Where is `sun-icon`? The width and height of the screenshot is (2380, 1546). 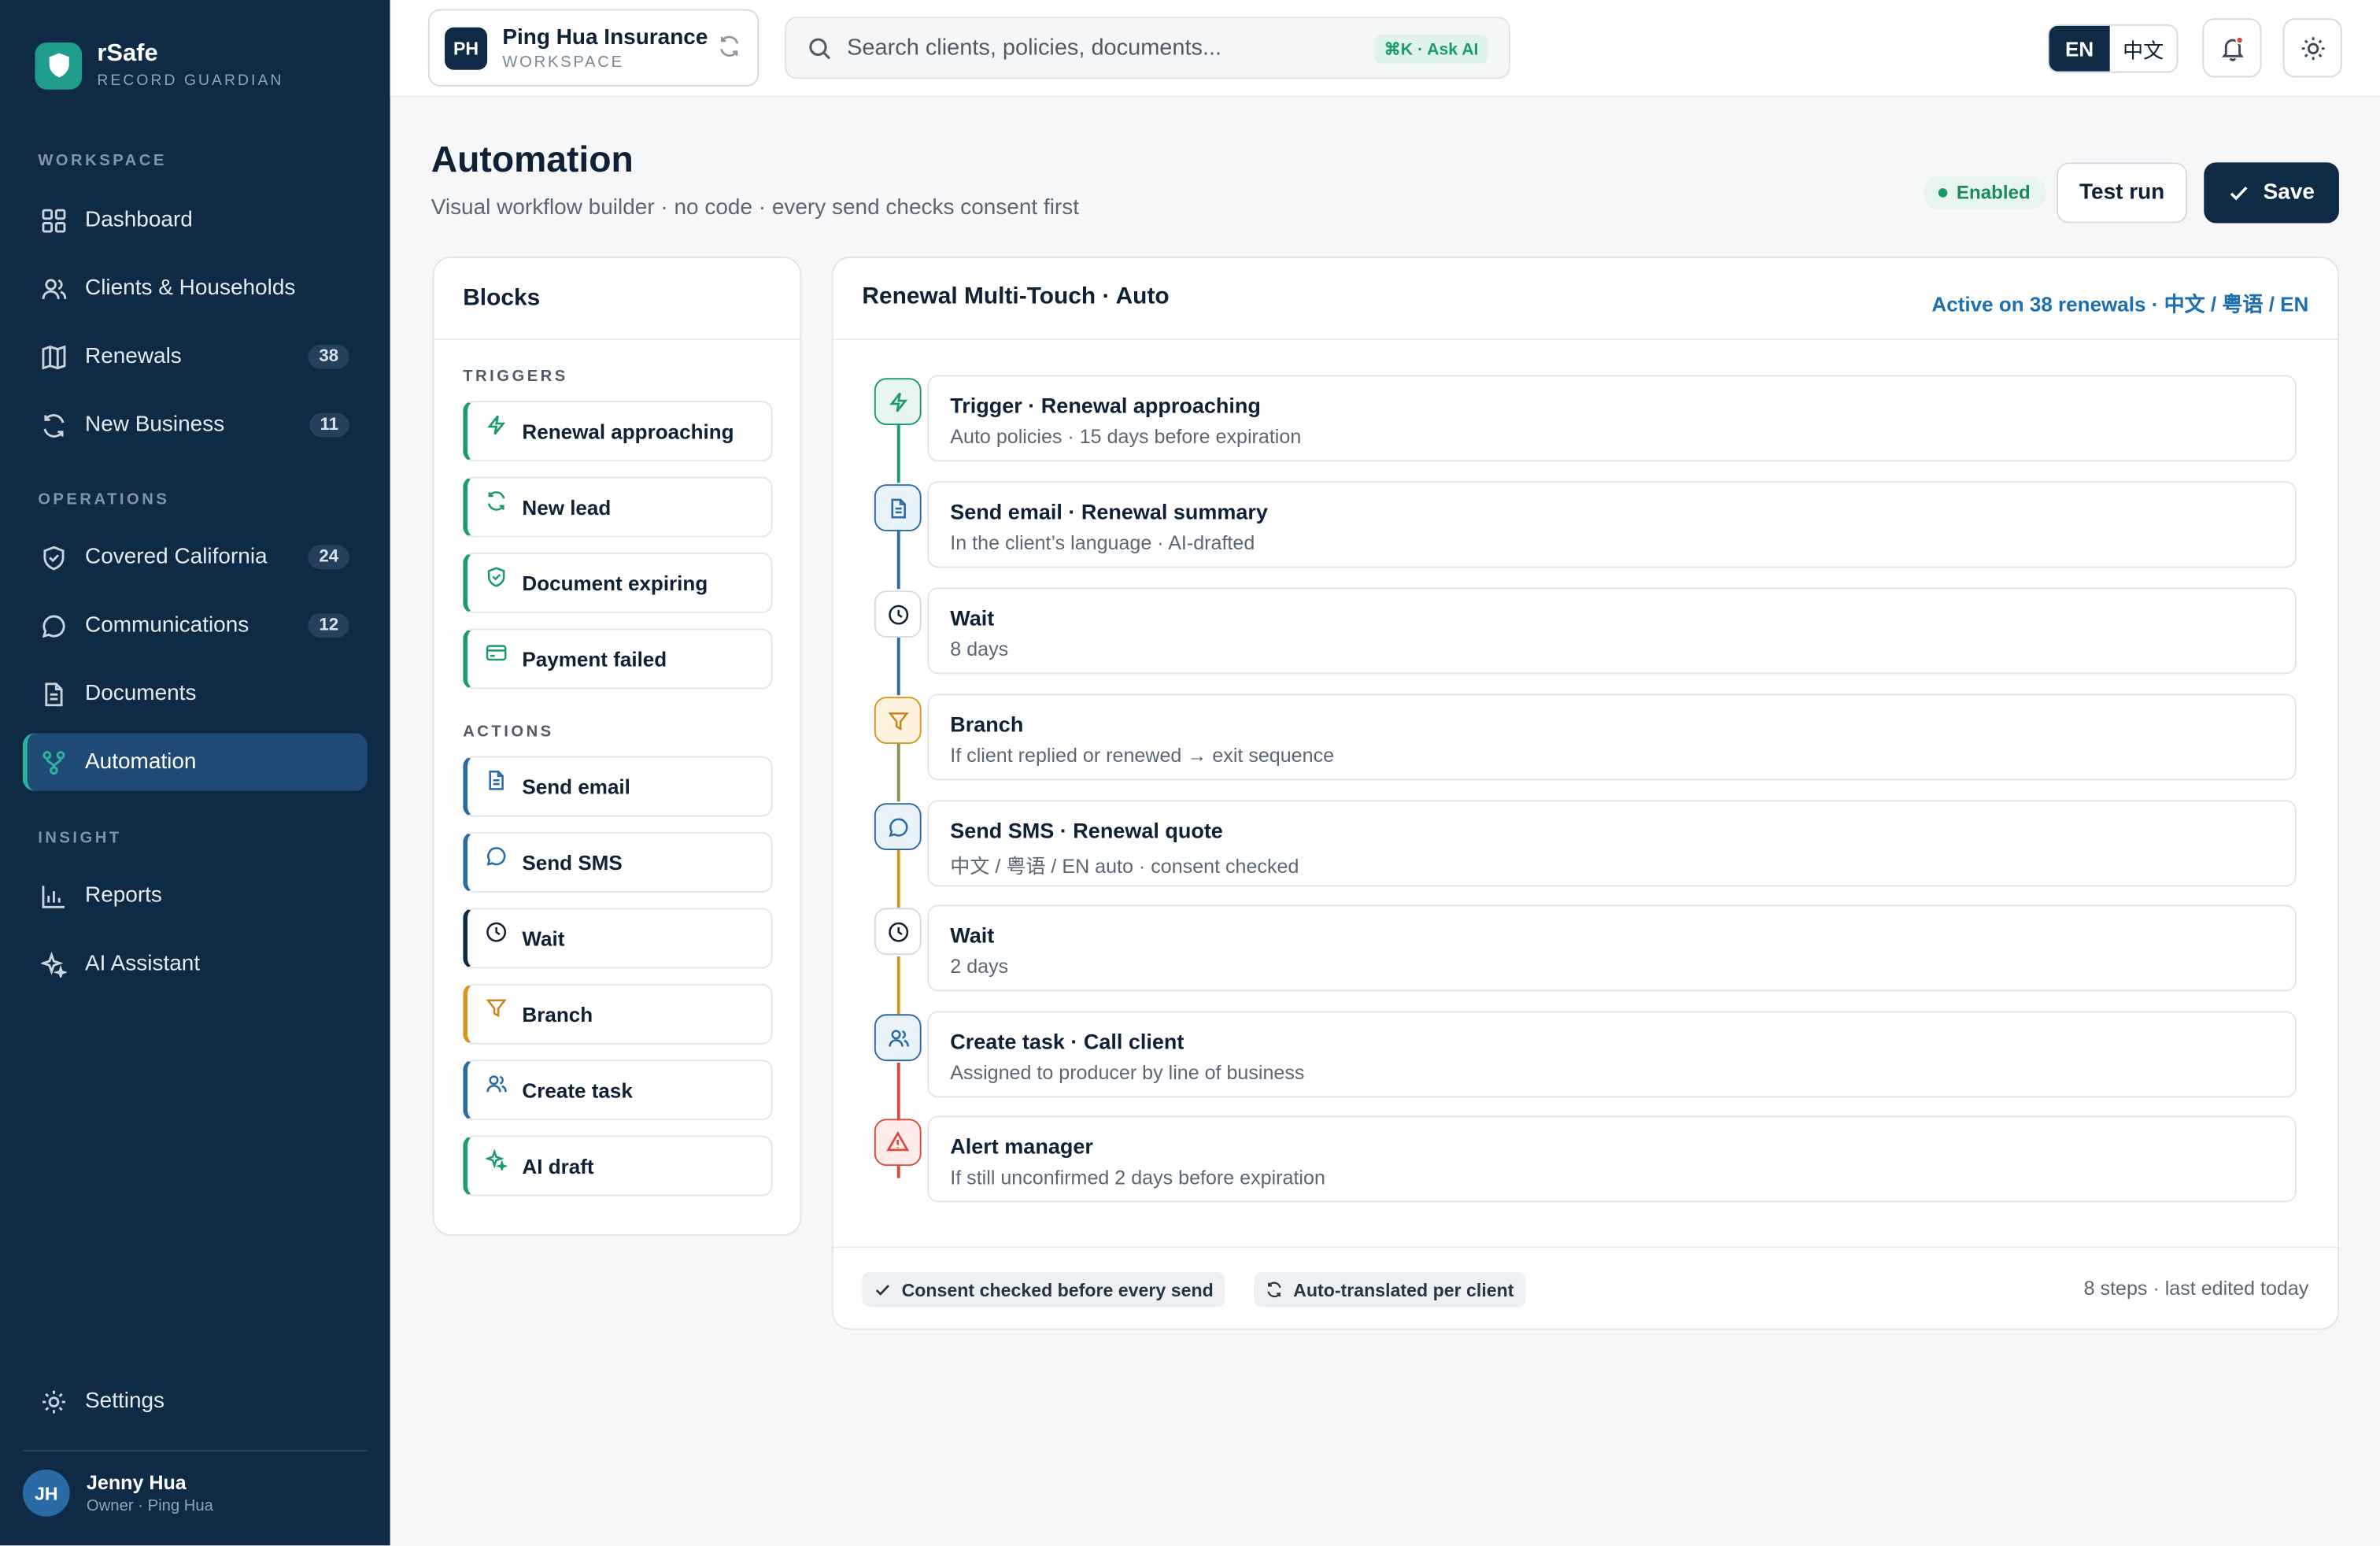
sun-icon is located at coordinates (2312, 47).